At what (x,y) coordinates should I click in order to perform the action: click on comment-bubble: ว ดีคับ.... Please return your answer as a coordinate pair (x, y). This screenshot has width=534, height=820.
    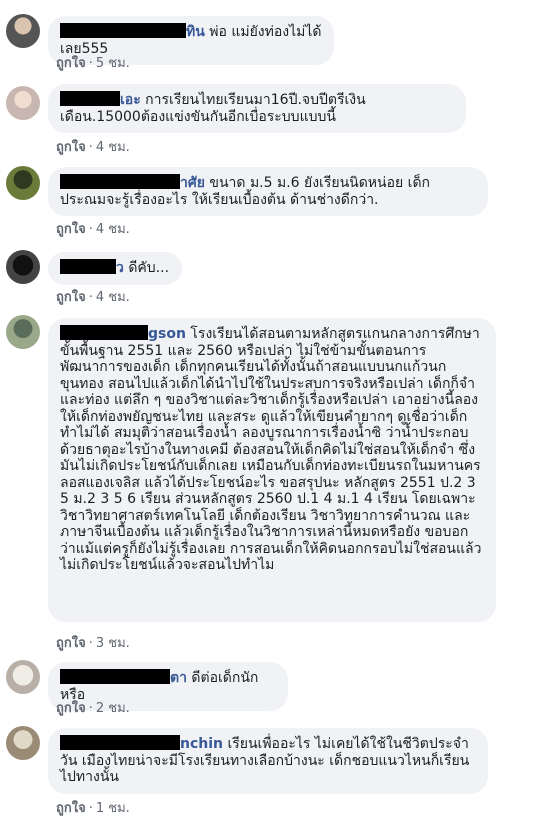
    Looking at the image, I should click on (115, 268).